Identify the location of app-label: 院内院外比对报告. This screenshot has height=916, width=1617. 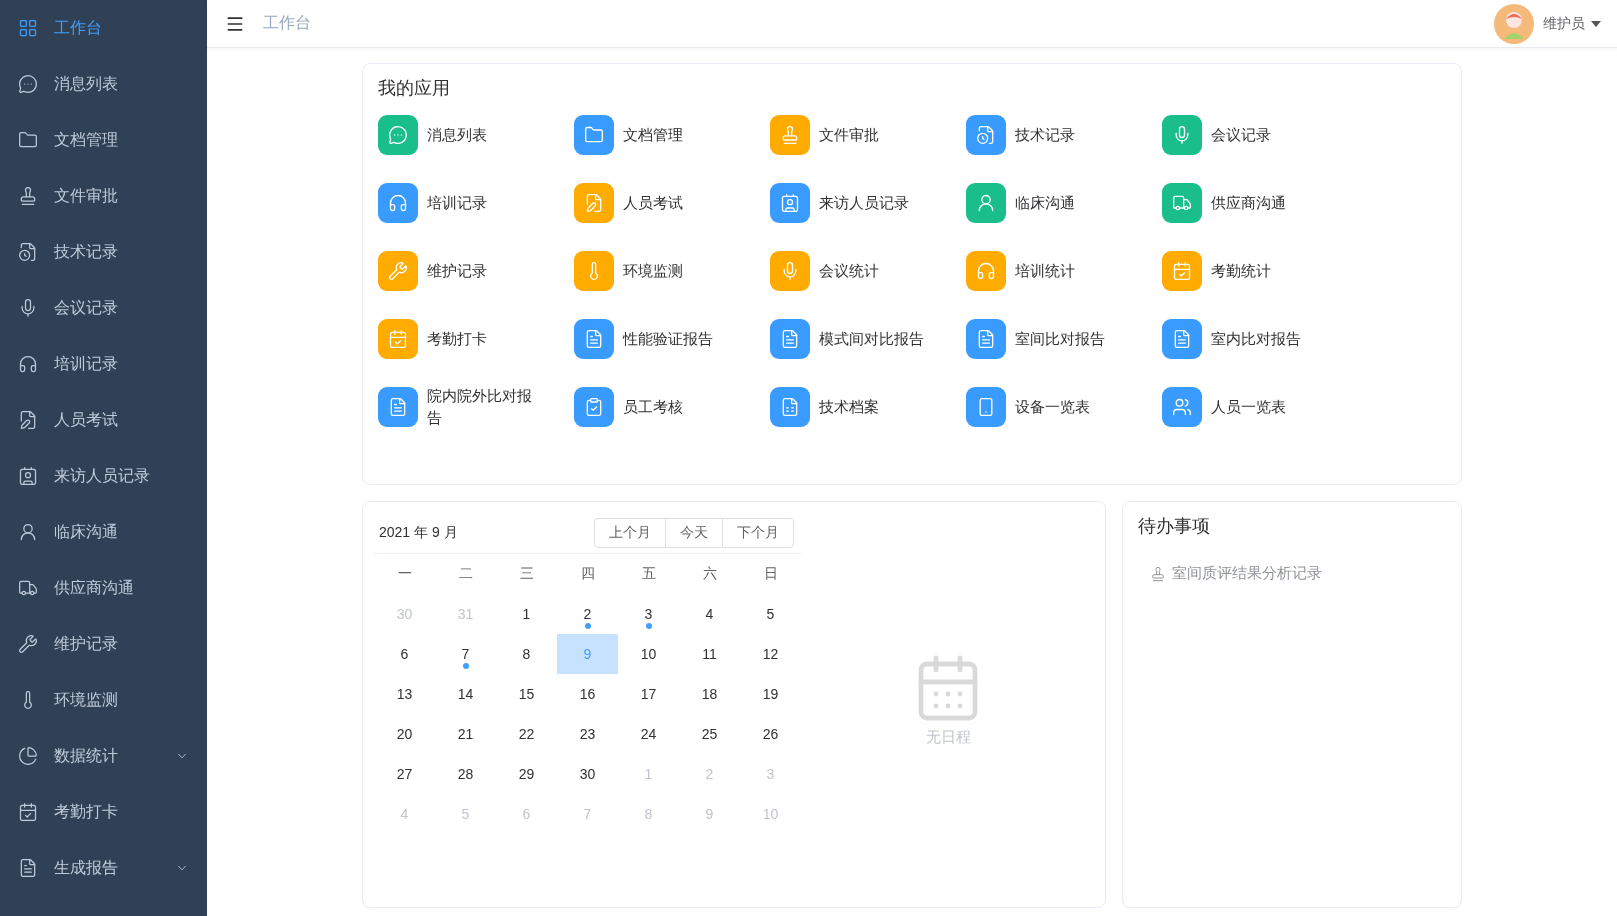
(484, 407).